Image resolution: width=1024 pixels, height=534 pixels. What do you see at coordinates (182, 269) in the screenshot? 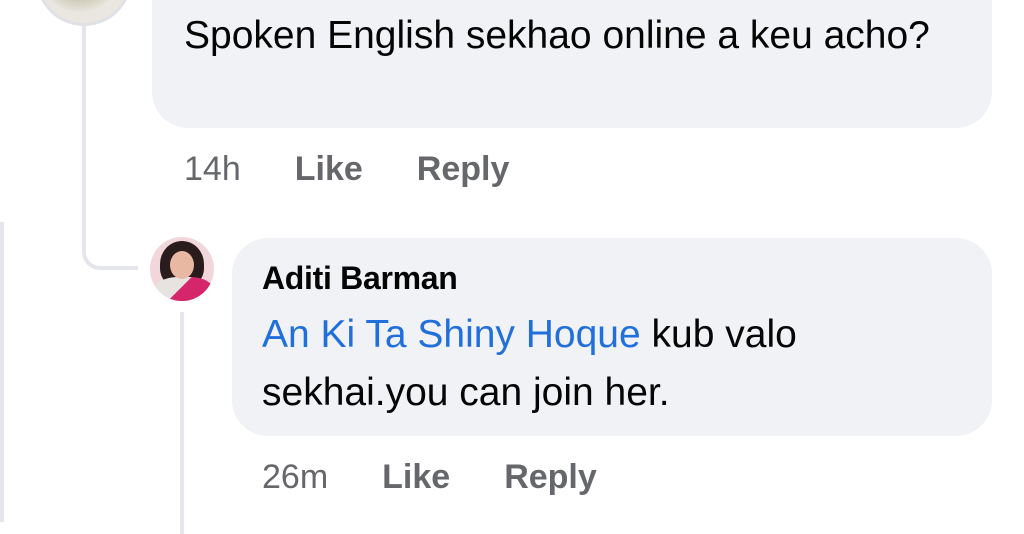
I see `reply-author-avatar` at bounding box center [182, 269].